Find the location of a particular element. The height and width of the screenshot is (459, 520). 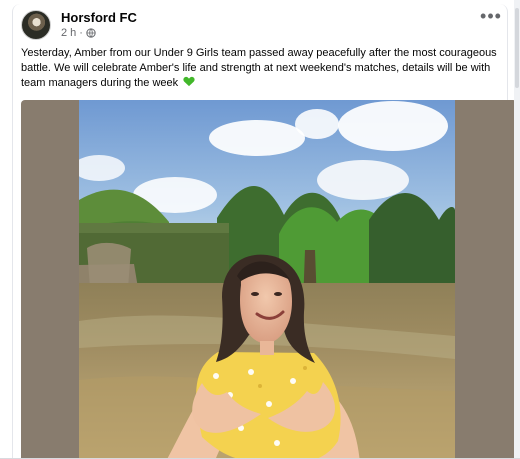

post-header: Horsford FC 2 h · is located at coordinates (260, 25).